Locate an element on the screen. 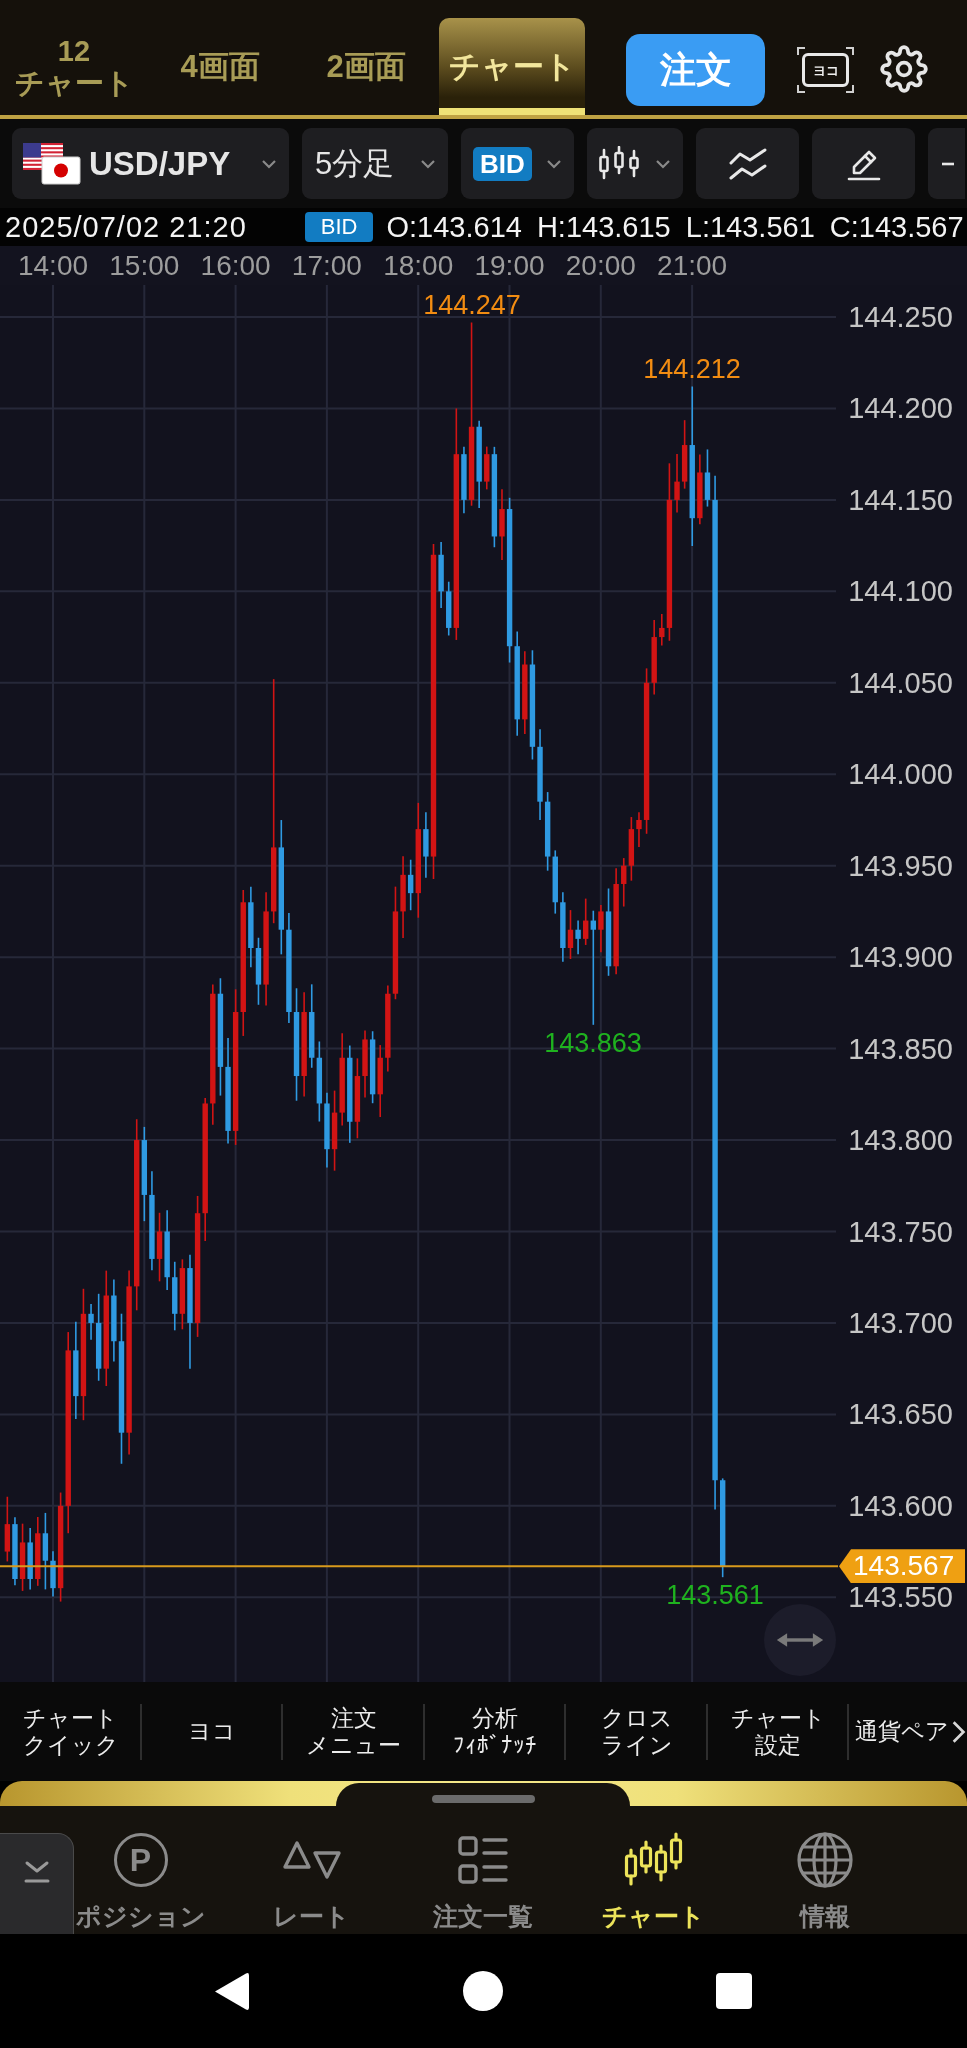  time-label: 21:00 is located at coordinates (692, 266).